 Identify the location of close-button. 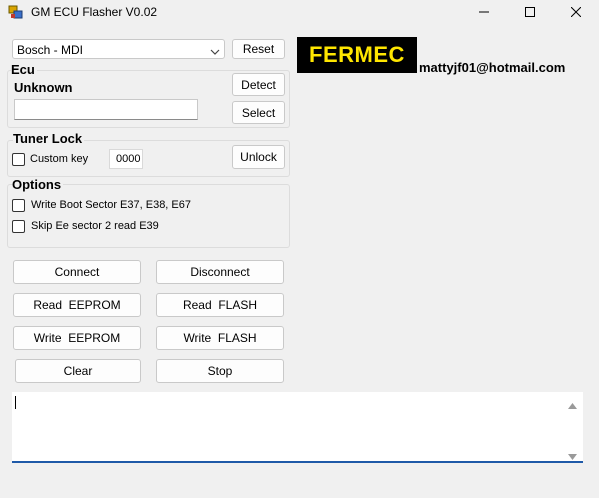
(576, 12).